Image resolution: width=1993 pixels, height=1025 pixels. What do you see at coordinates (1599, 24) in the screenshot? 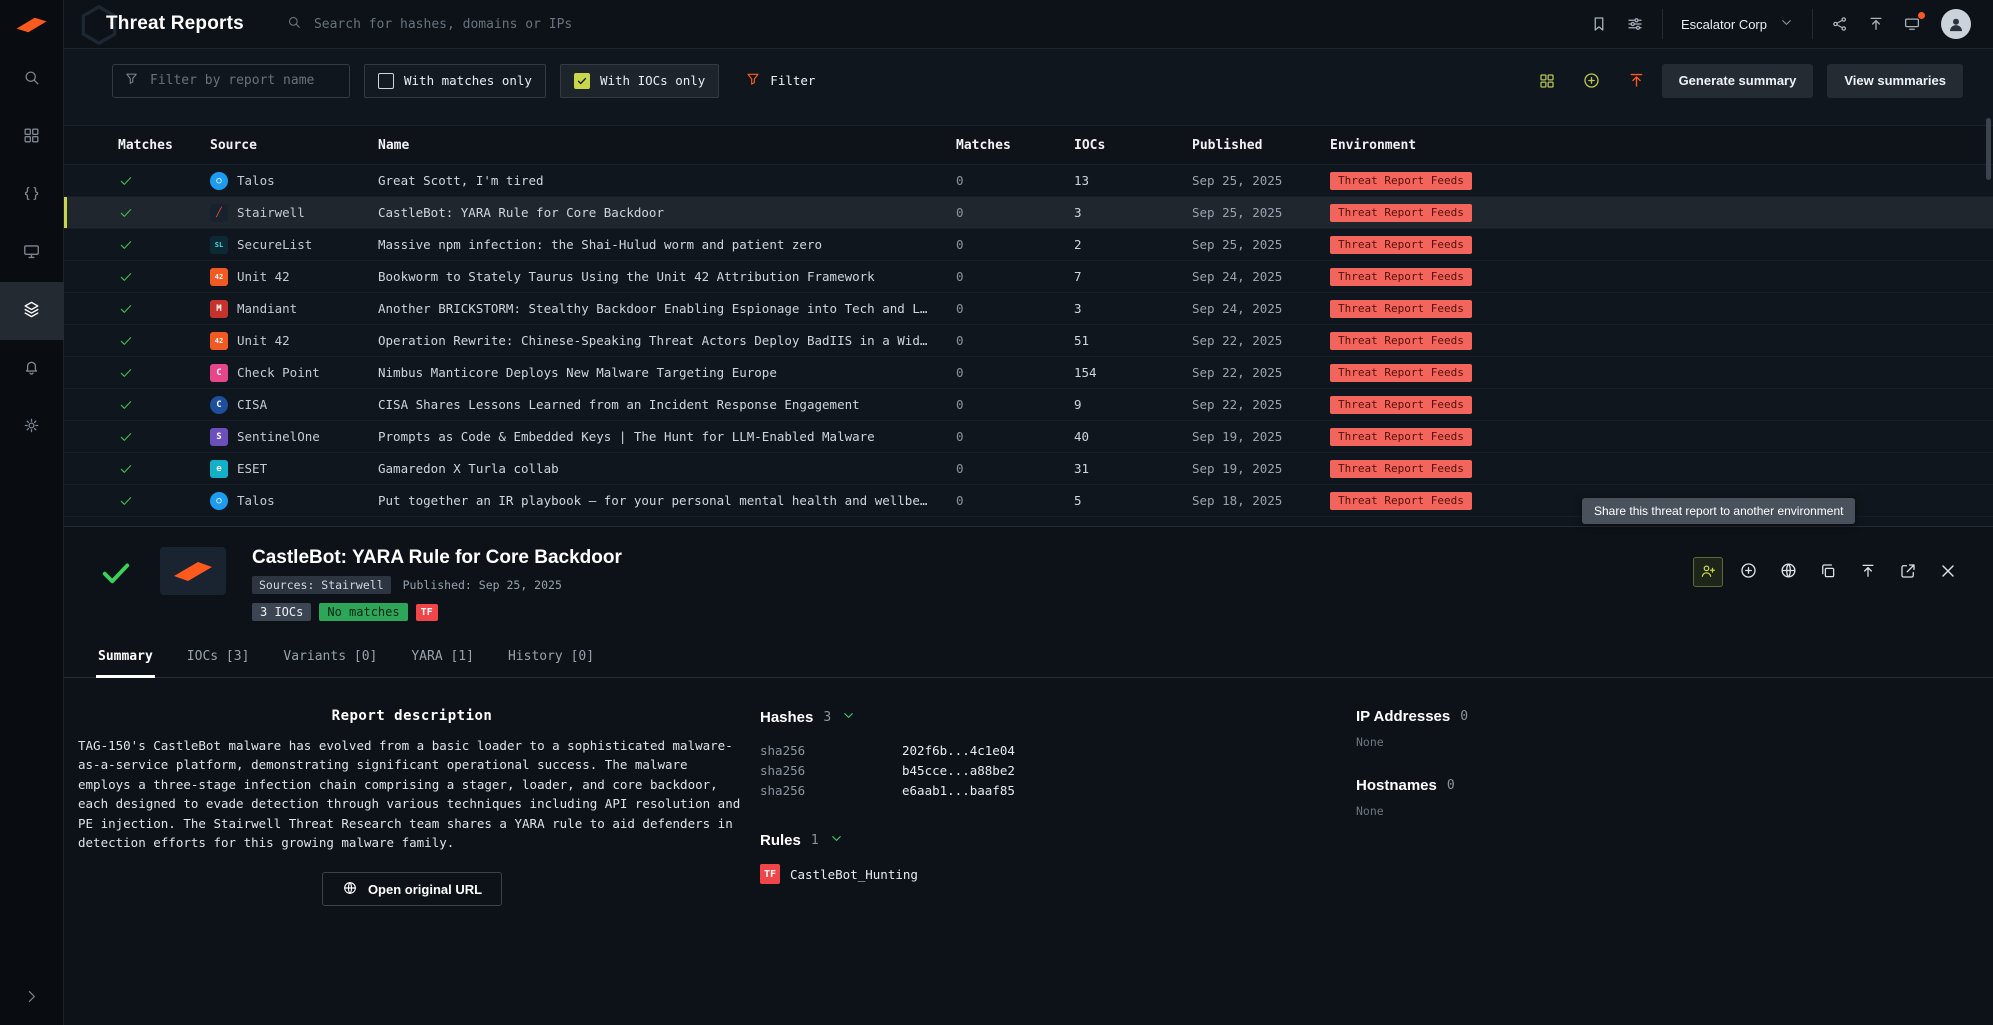
I see `bookmark-icon` at bounding box center [1599, 24].